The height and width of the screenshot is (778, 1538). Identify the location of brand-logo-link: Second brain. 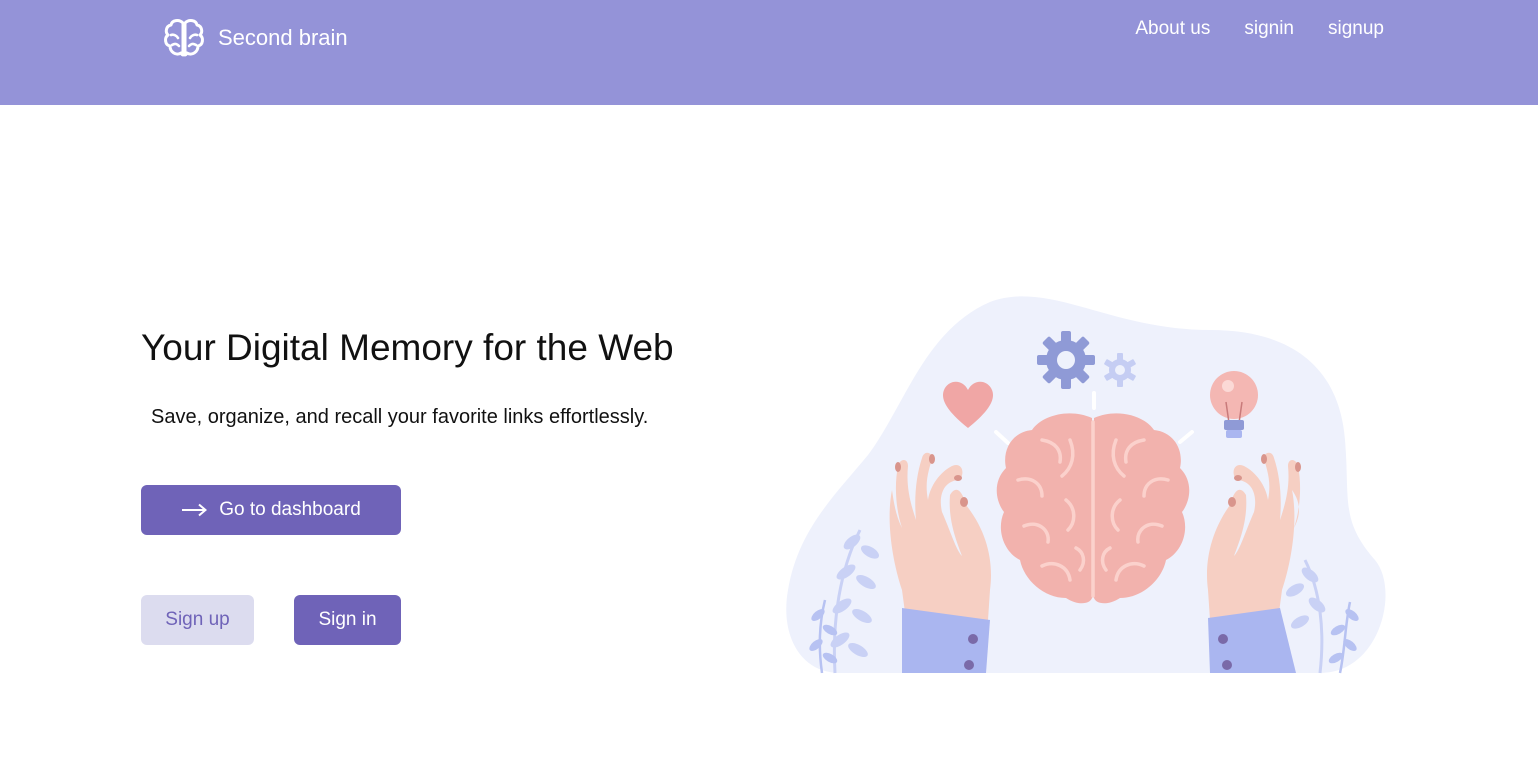
(255, 38).